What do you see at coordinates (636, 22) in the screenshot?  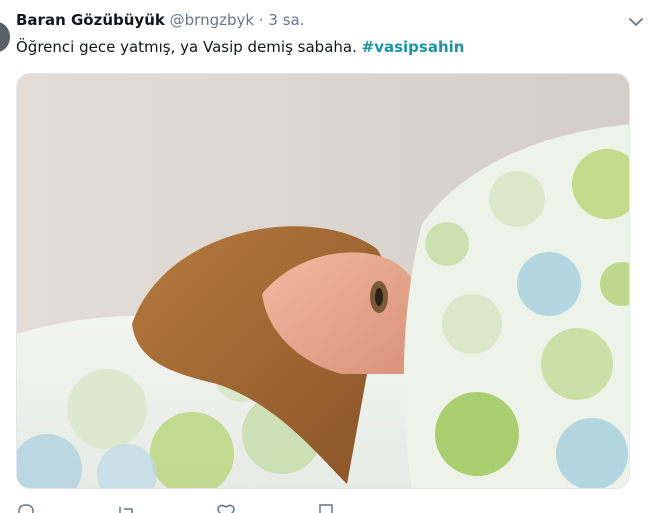 I see `chevron-down-icon` at bounding box center [636, 22].